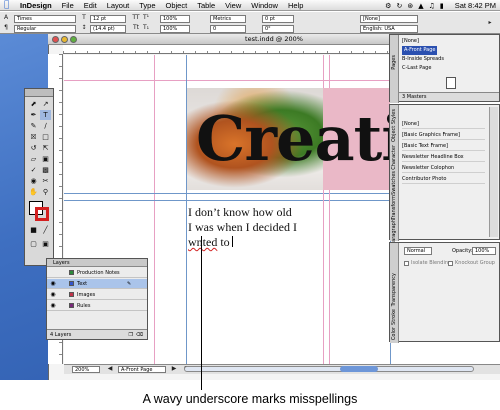 The width and height of the screenshot is (500, 410). What do you see at coordinates (45, 159) in the screenshot?
I see `free-transform-tool-icon: ▣` at bounding box center [45, 159].